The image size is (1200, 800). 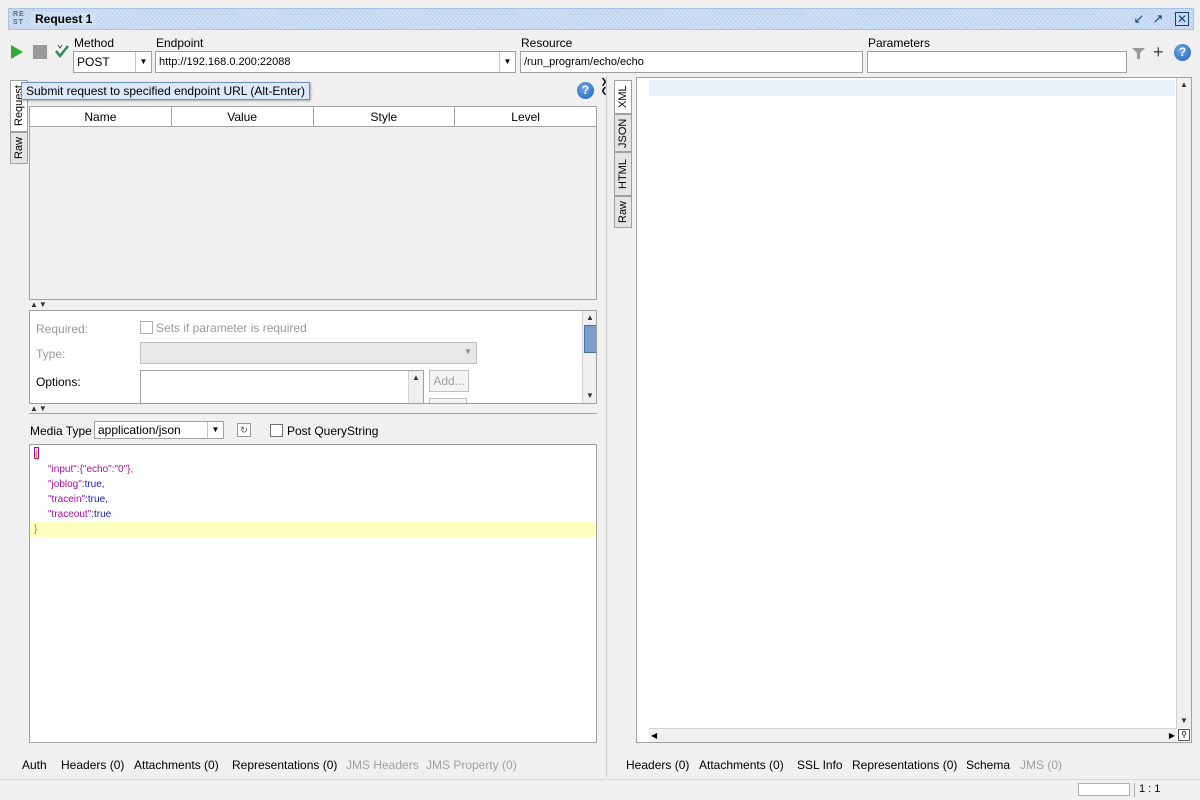 What do you see at coordinates (1104, 789) in the screenshot?
I see `status-field` at bounding box center [1104, 789].